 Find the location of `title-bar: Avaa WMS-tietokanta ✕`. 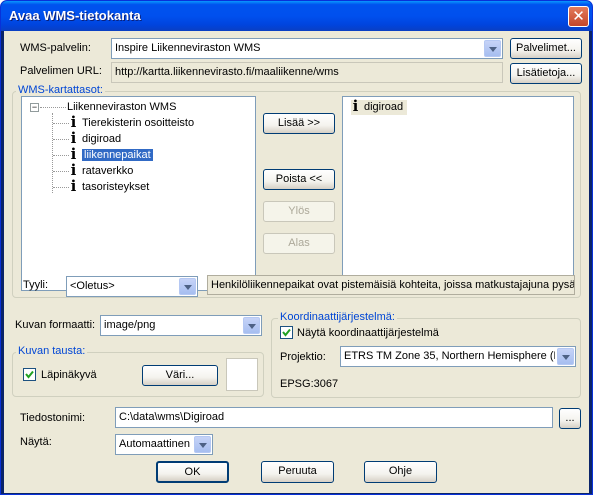

title-bar: Avaa WMS-tietokanta ✕ is located at coordinates (296, 16).